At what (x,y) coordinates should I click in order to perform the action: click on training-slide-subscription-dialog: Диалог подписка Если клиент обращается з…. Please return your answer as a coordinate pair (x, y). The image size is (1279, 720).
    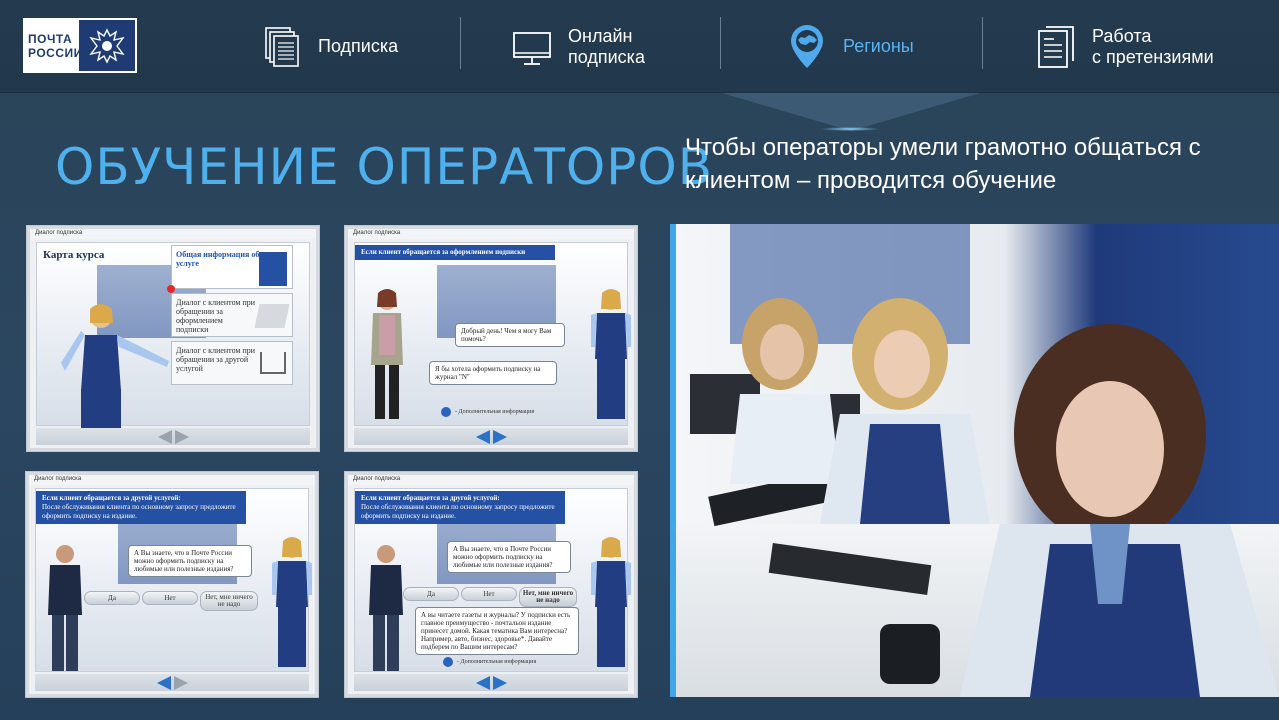
    Looking at the image, I should click on (491, 338).